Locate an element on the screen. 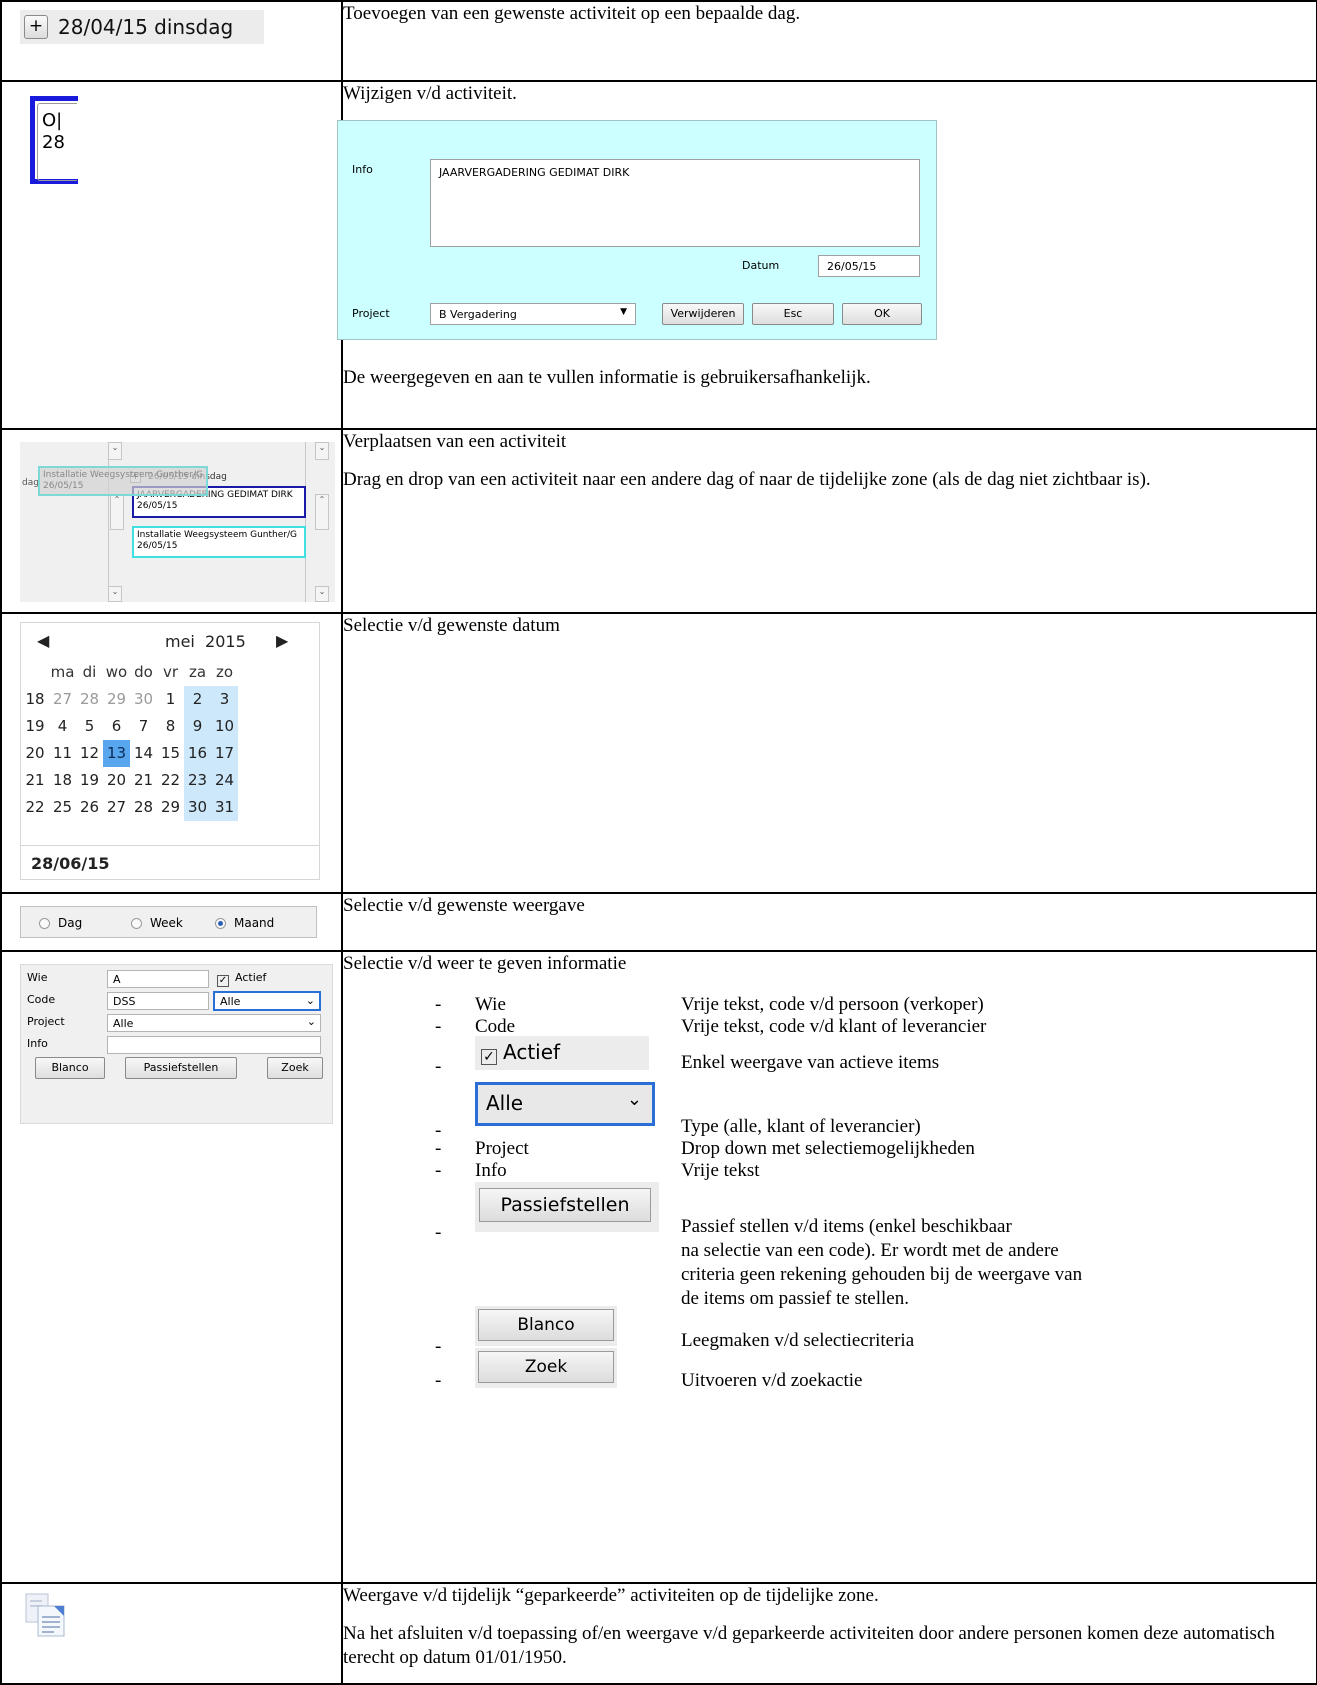 The height and width of the screenshot is (1685, 1317). add-button: + is located at coordinates (36, 27).